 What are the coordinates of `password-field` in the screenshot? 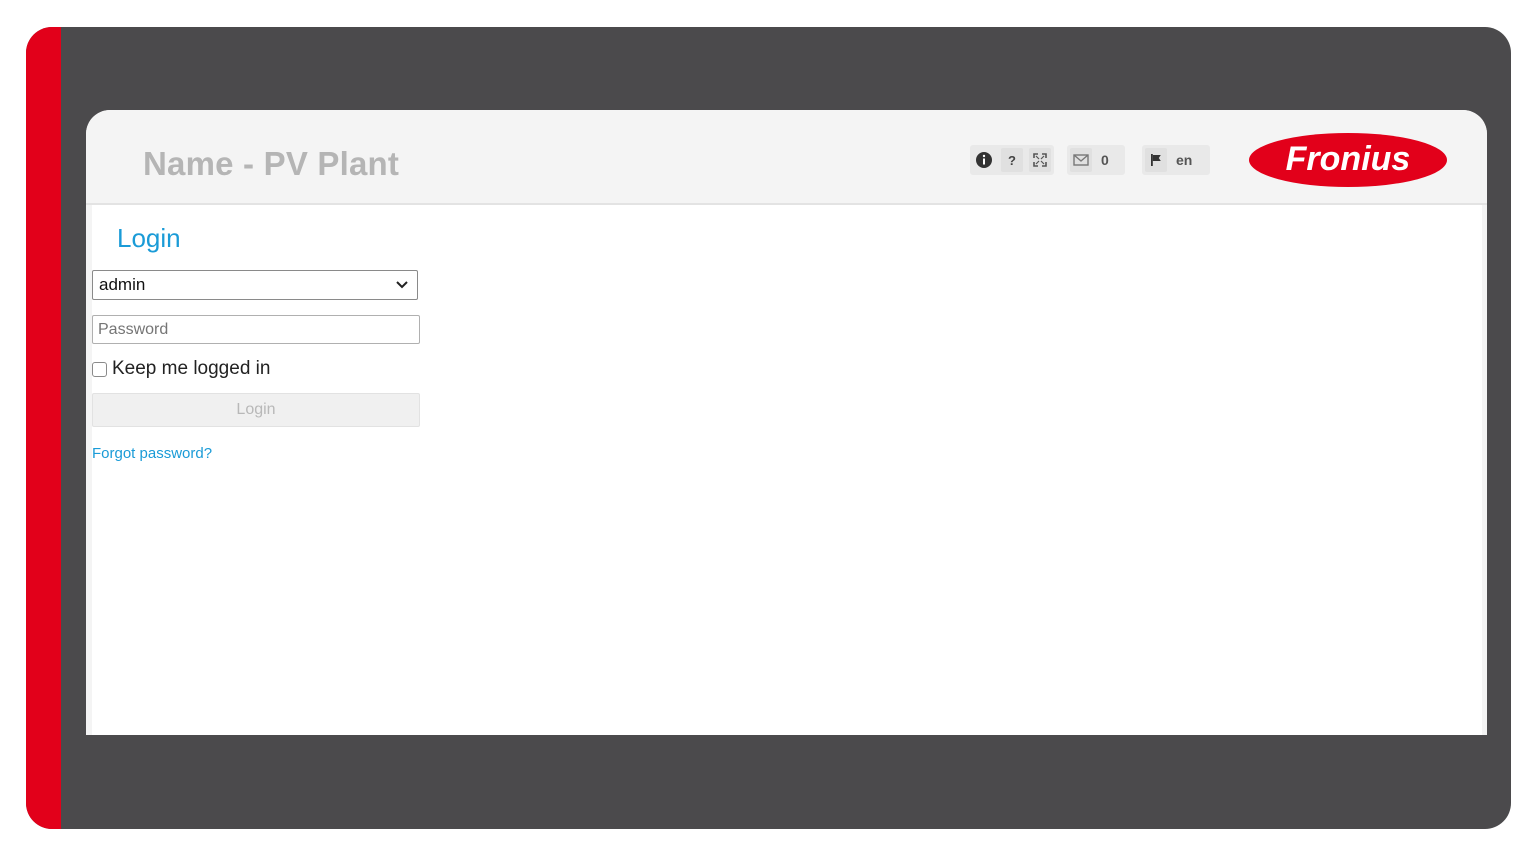 It's located at (256, 329).